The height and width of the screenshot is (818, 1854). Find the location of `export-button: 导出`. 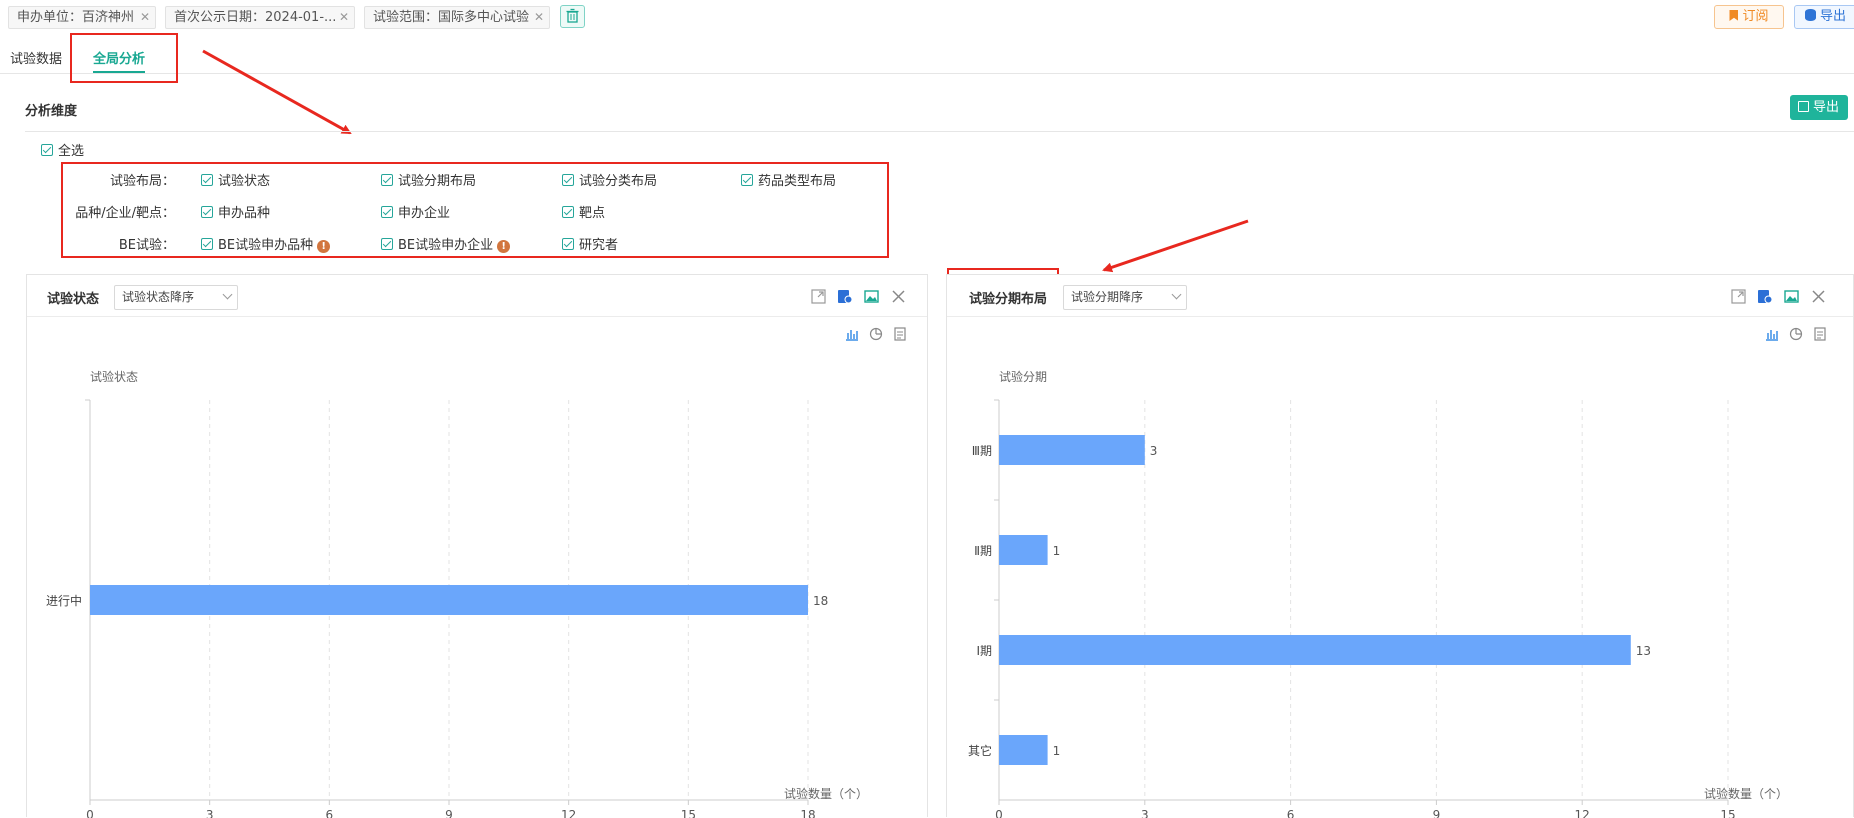

export-button: 导出 is located at coordinates (1819, 107).